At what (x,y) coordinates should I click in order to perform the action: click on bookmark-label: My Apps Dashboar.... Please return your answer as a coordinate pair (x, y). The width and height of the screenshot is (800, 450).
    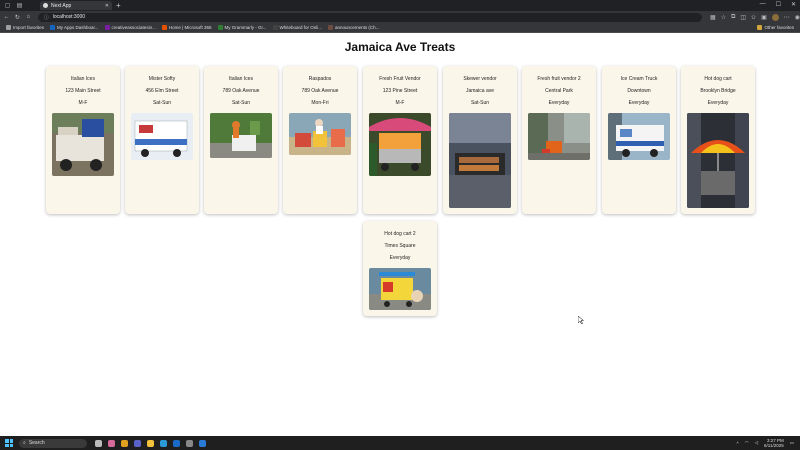
    Looking at the image, I should click on (78, 27).